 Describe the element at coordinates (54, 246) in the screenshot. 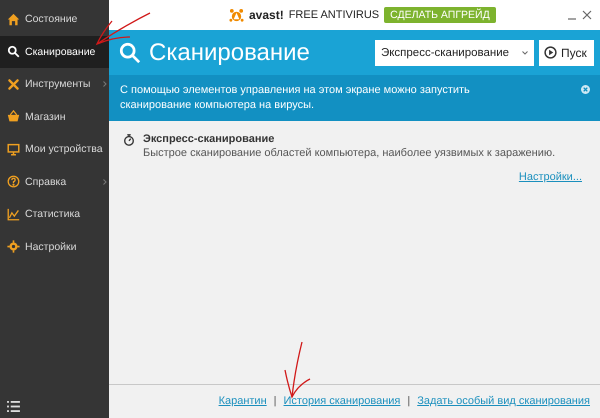

I see `sidebar-item: Настройки` at that location.